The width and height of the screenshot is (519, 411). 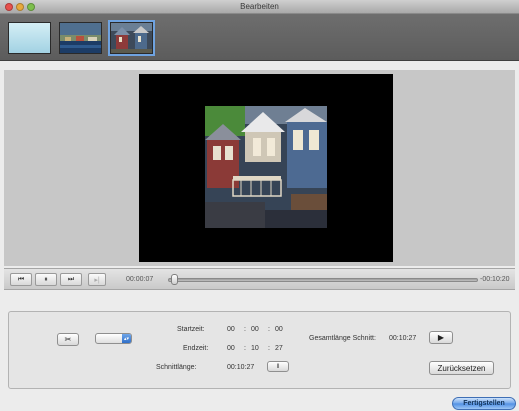 I want to click on reset-button: Zurücksetzen, so click(x=461, y=368).